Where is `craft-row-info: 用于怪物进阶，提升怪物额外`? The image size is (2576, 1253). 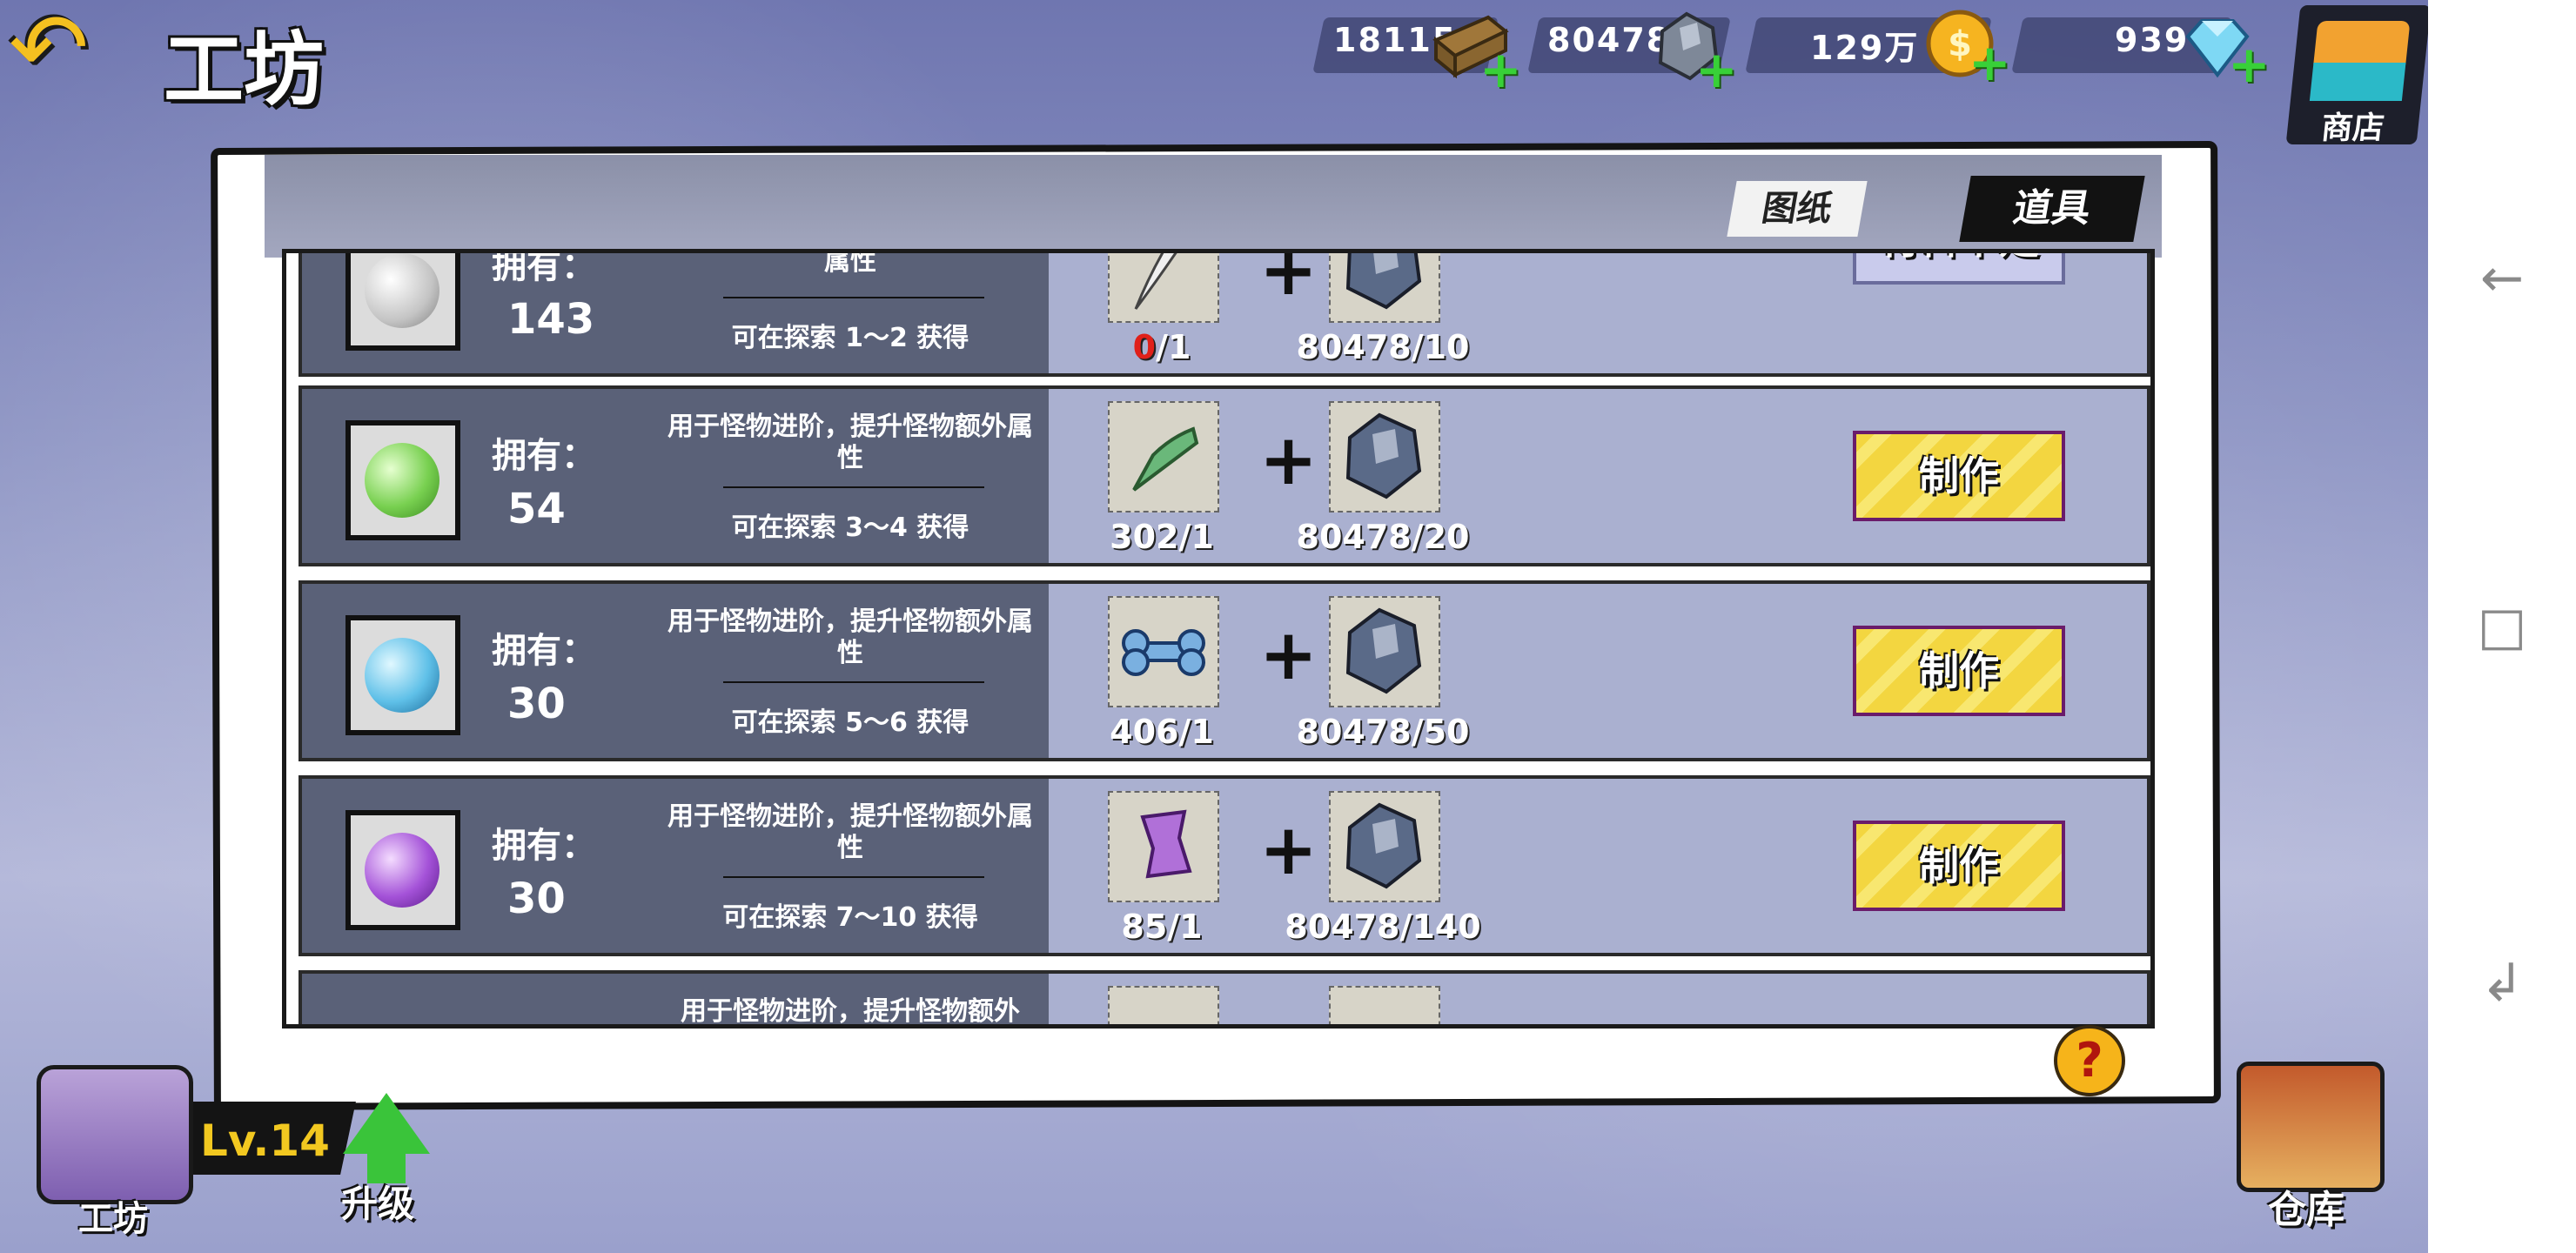
craft-row-info: 用于怪物进阶，提升怪物额外 is located at coordinates (676, 999).